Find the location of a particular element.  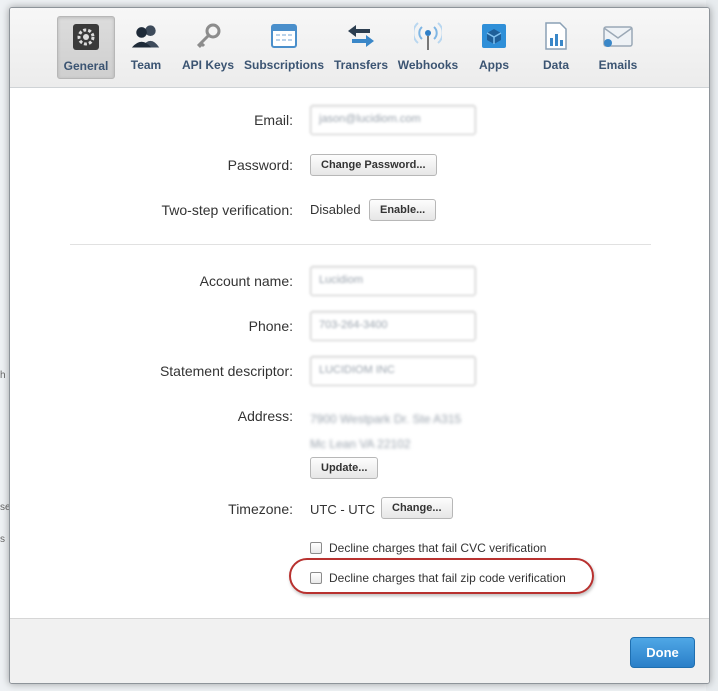

team-icon is located at coordinates (146, 36).